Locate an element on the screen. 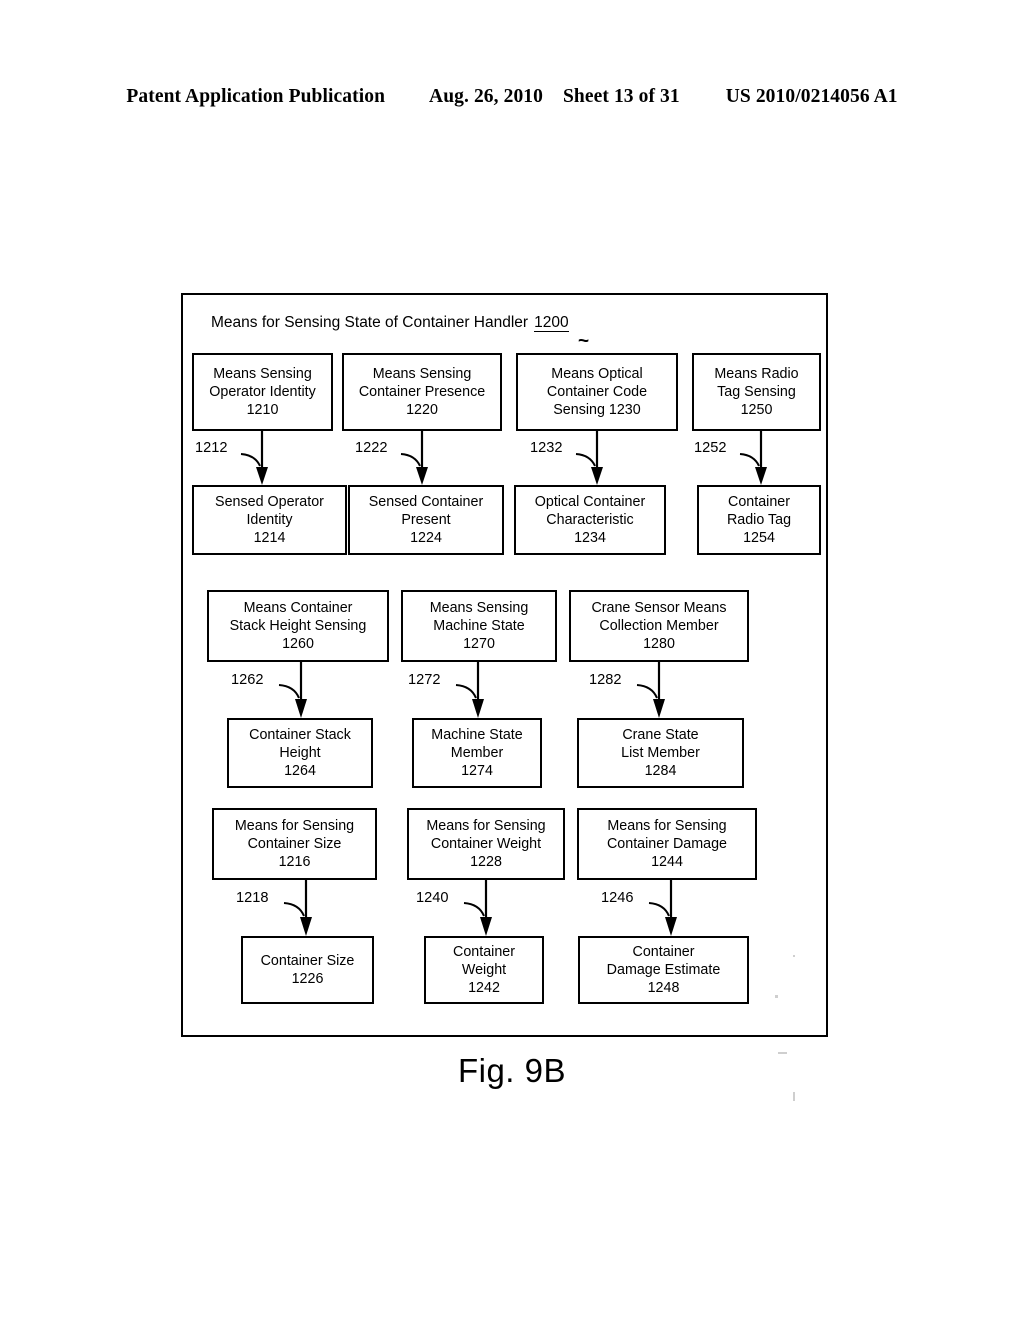  node-line: Means Optical is located at coordinates (597, 373).